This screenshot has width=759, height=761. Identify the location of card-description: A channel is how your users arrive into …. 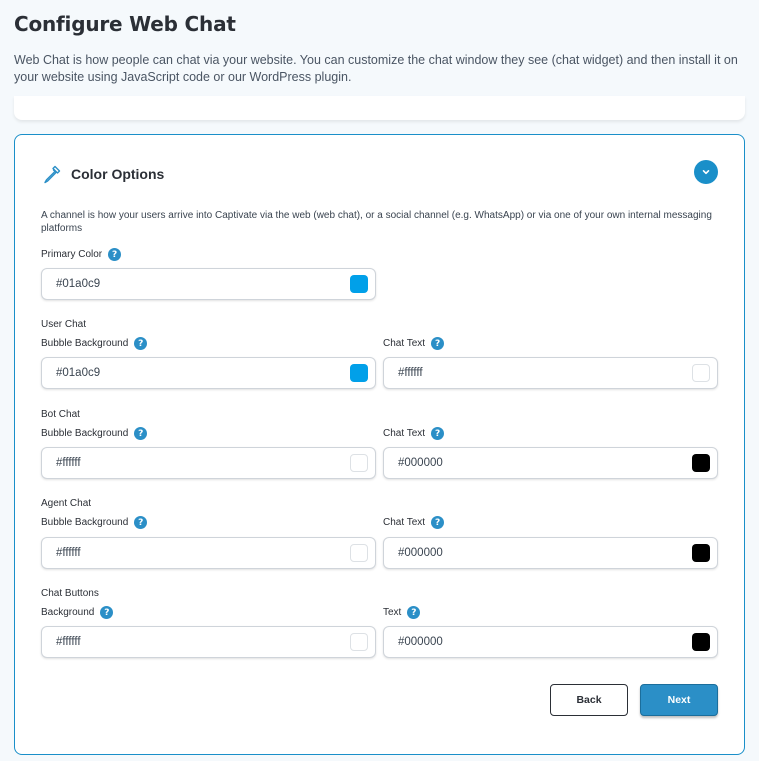
(376, 222).